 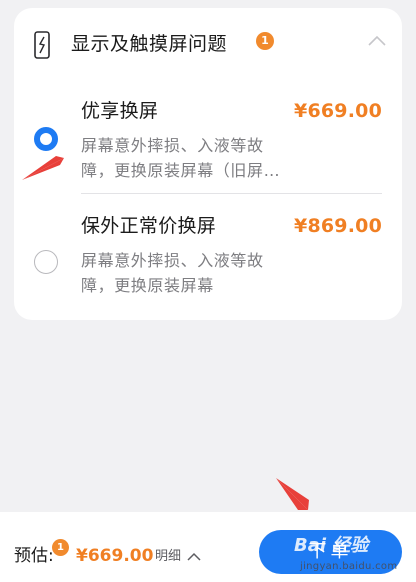 What do you see at coordinates (149, 226) in the screenshot?
I see `option-title: 保外正常价换屏` at bounding box center [149, 226].